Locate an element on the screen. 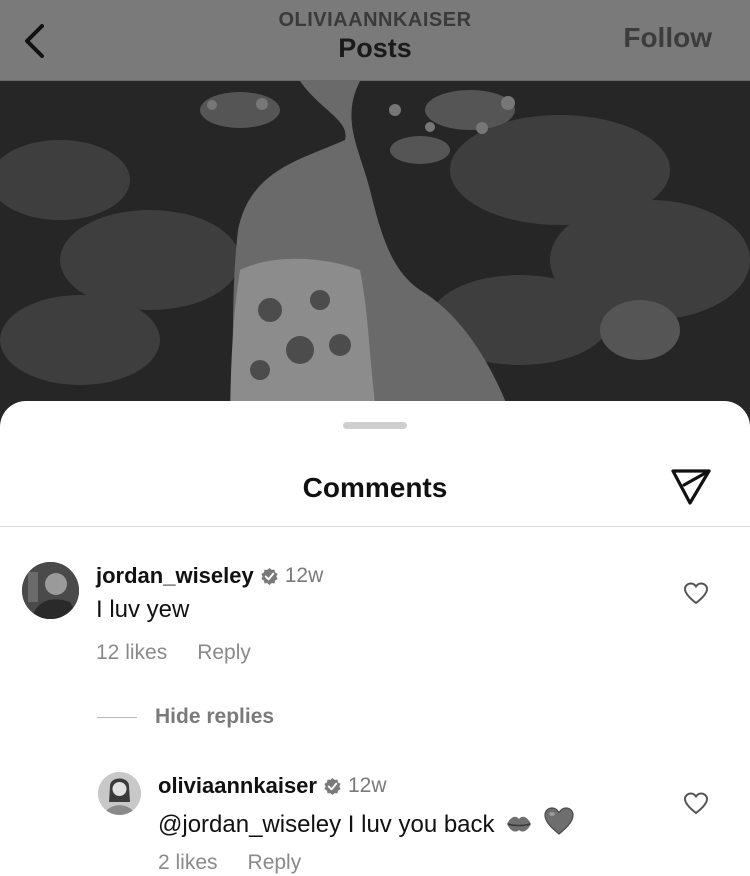 The width and height of the screenshot is (750, 876). comment-text: I luv yew is located at coordinates (143, 609).